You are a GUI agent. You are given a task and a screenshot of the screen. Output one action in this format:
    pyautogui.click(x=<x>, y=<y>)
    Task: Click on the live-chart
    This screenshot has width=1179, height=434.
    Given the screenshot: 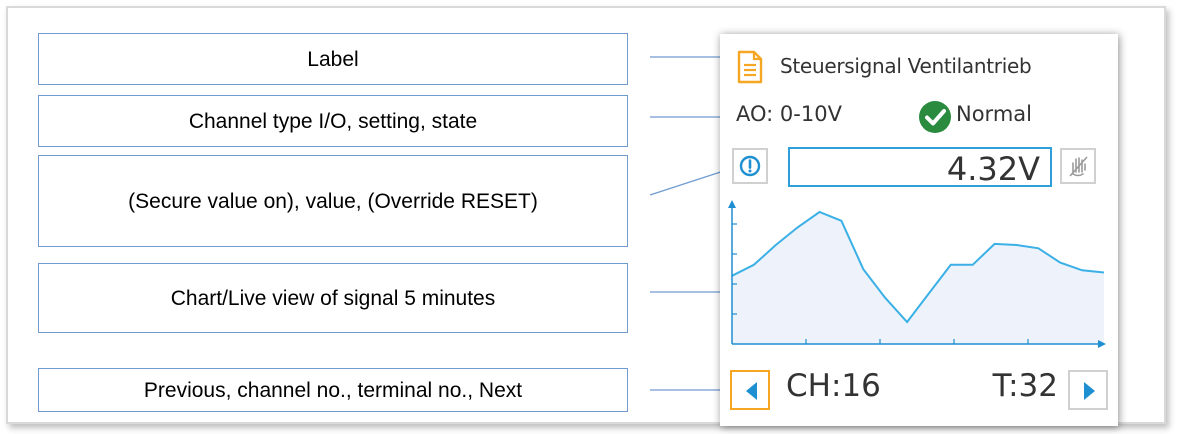 What is the action you would take?
    pyautogui.click(x=917, y=274)
    